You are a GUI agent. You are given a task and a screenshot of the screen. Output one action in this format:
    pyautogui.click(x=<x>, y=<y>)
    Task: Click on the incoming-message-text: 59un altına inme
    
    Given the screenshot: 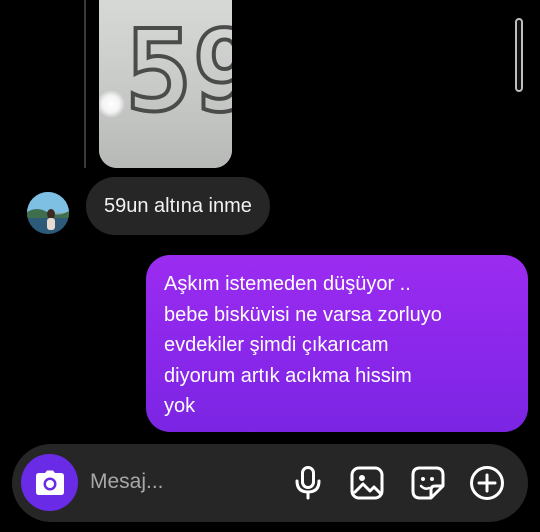 What is the action you would take?
    pyautogui.click(x=178, y=205)
    